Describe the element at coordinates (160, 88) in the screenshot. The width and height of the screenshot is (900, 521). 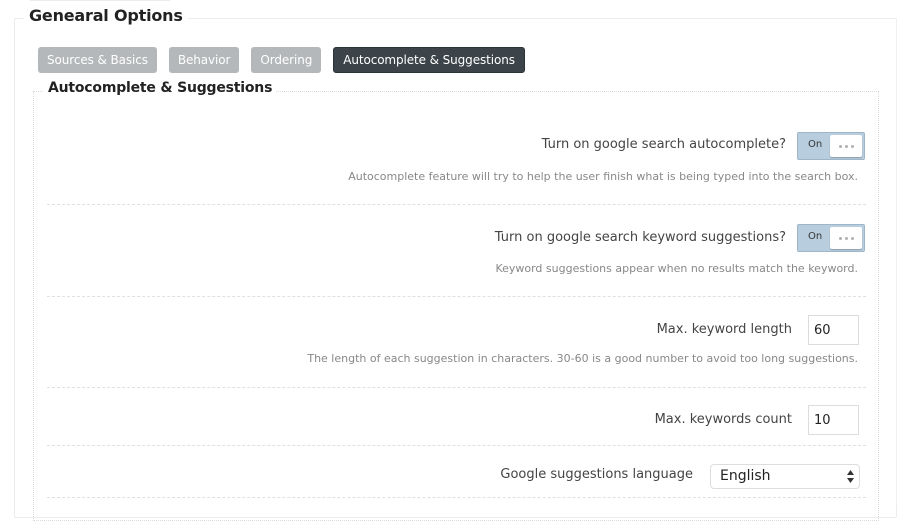
I see `section-title: Autocomplete & Suggestions` at that location.